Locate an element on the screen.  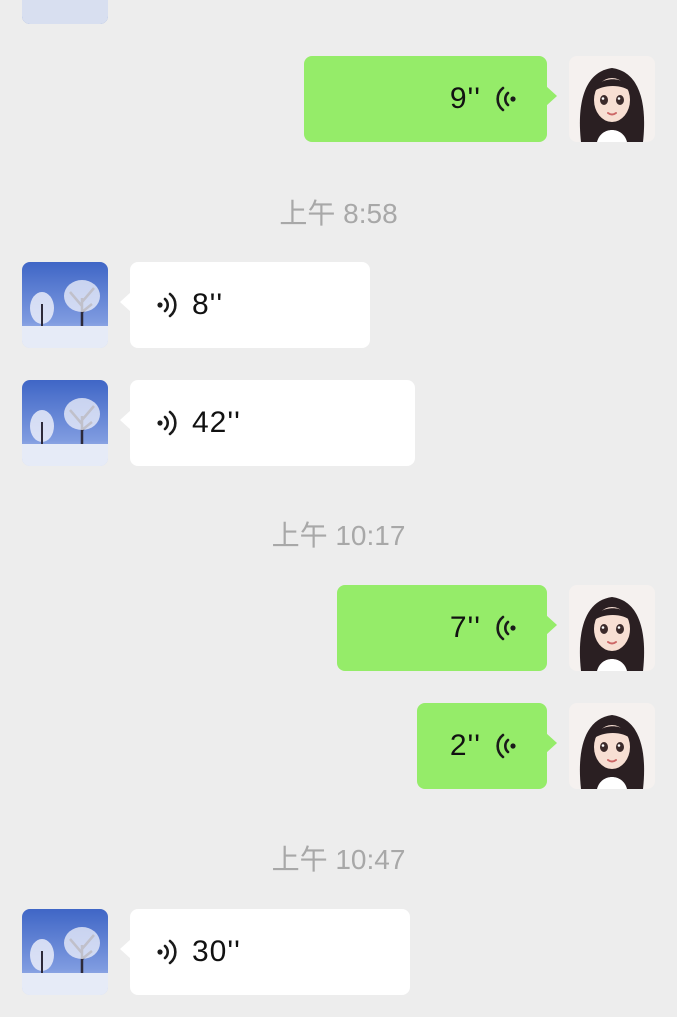
received-voice-message: 42'' is located at coordinates (267, 423).